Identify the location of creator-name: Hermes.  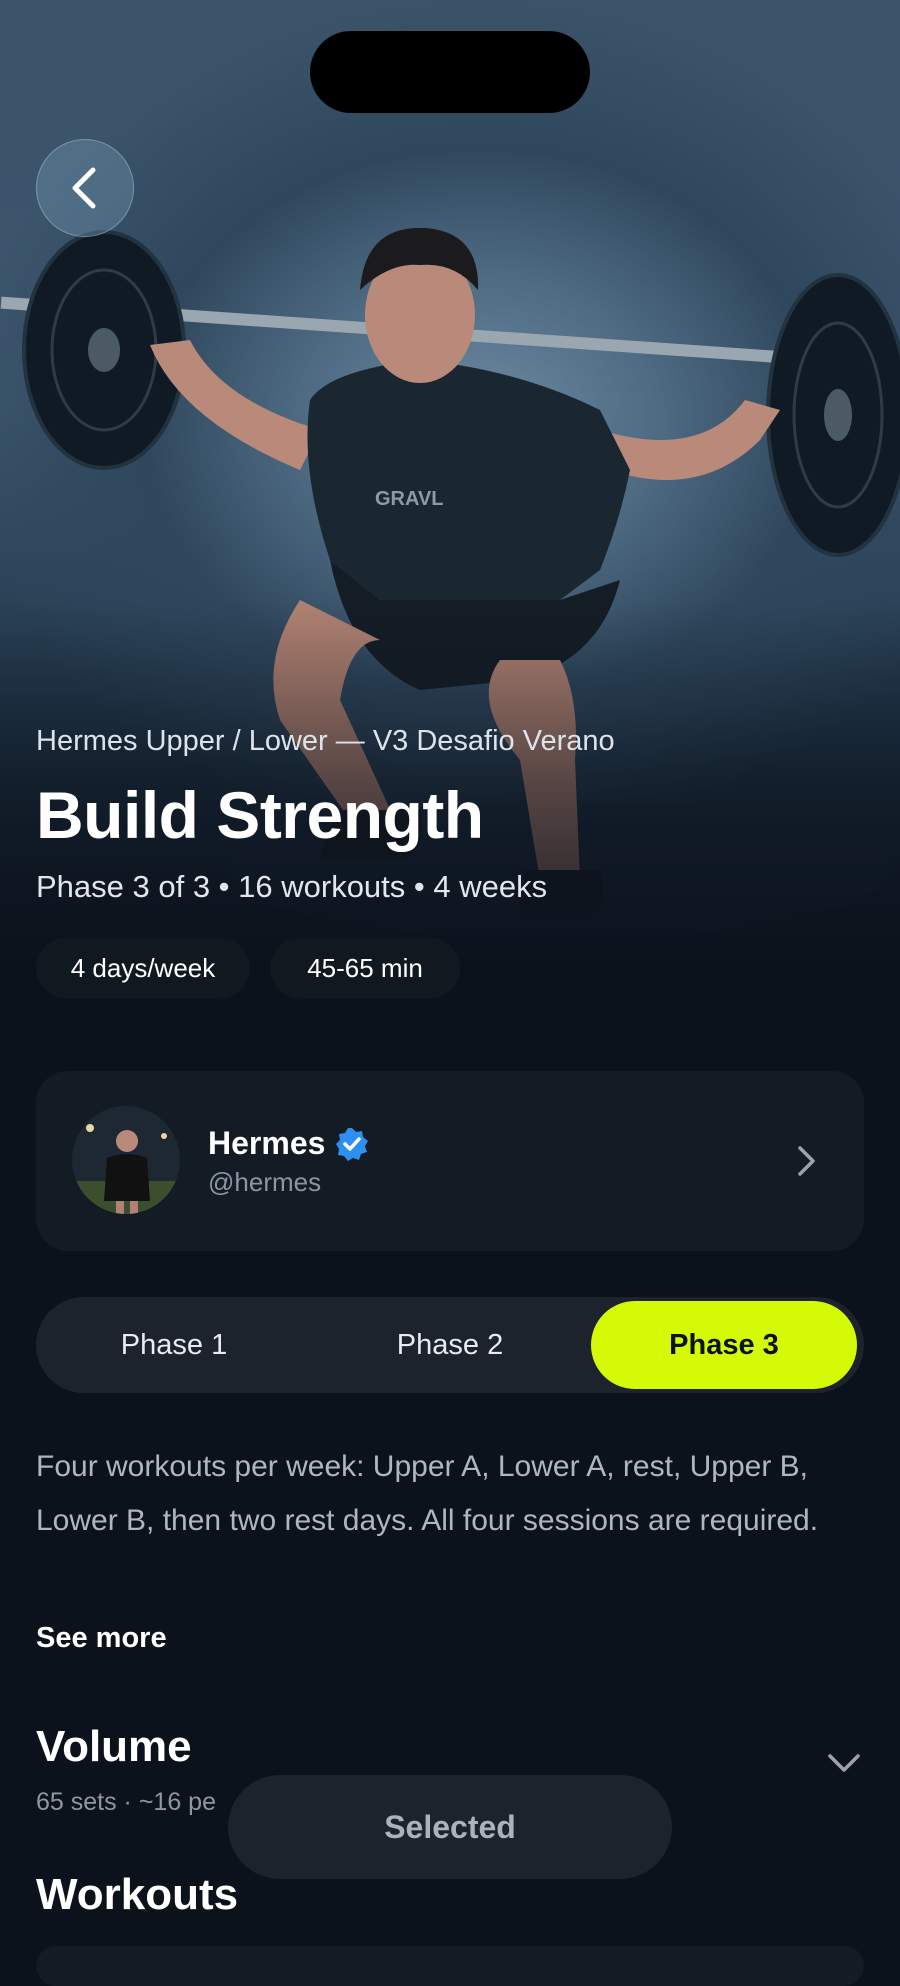
(267, 1143).